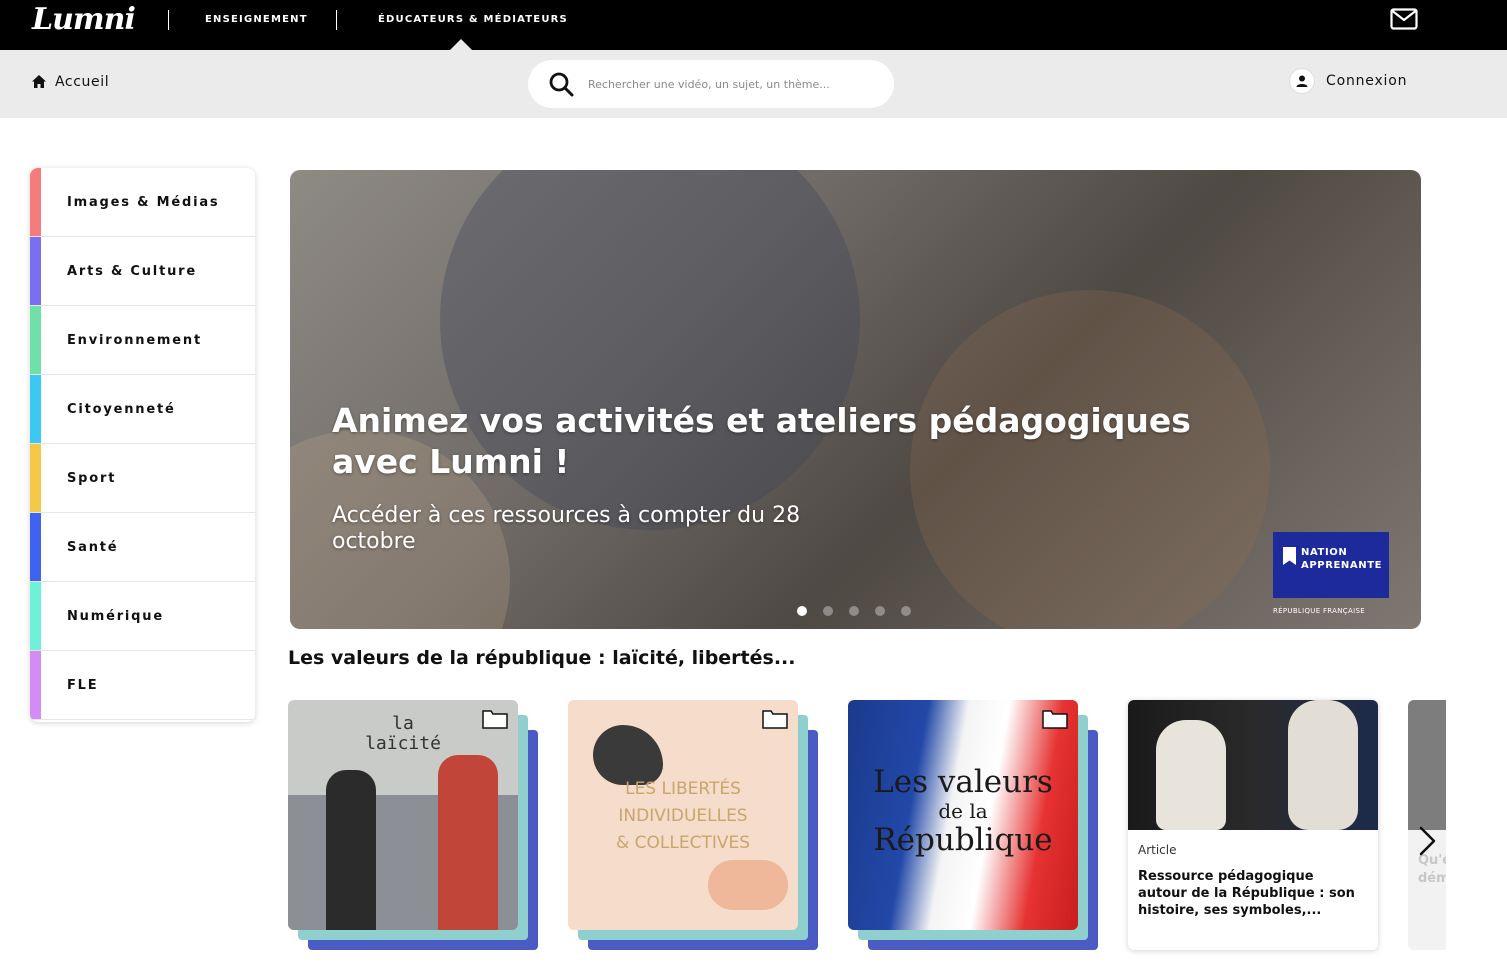 The image size is (1507, 978). I want to click on card-thumbnail: LES LIBERTÉS INDIVIDUELLES & COLLECTIVES, so click(683, 815).